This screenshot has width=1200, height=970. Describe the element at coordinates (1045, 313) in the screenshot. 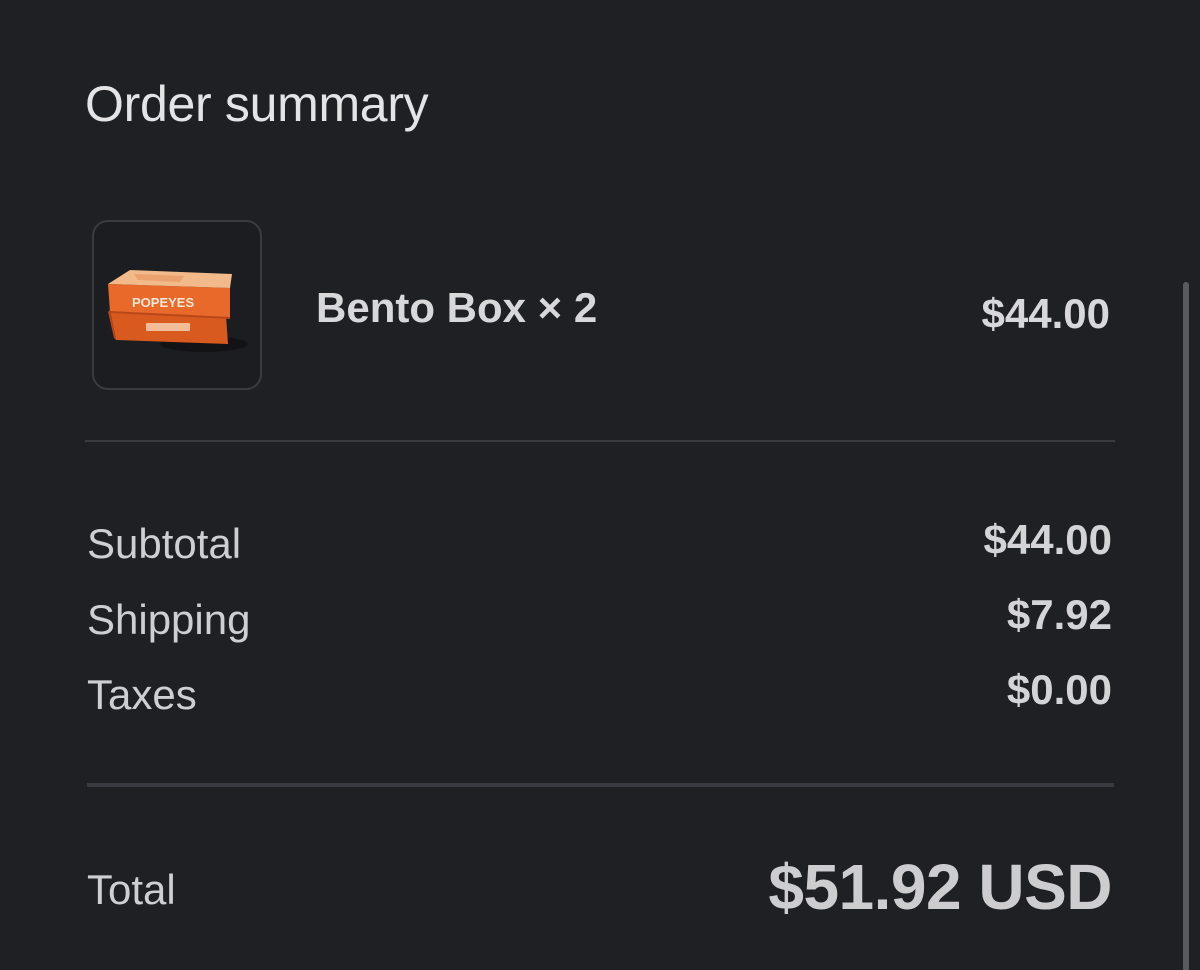

I see `line-item-price: $44.00` at that location.